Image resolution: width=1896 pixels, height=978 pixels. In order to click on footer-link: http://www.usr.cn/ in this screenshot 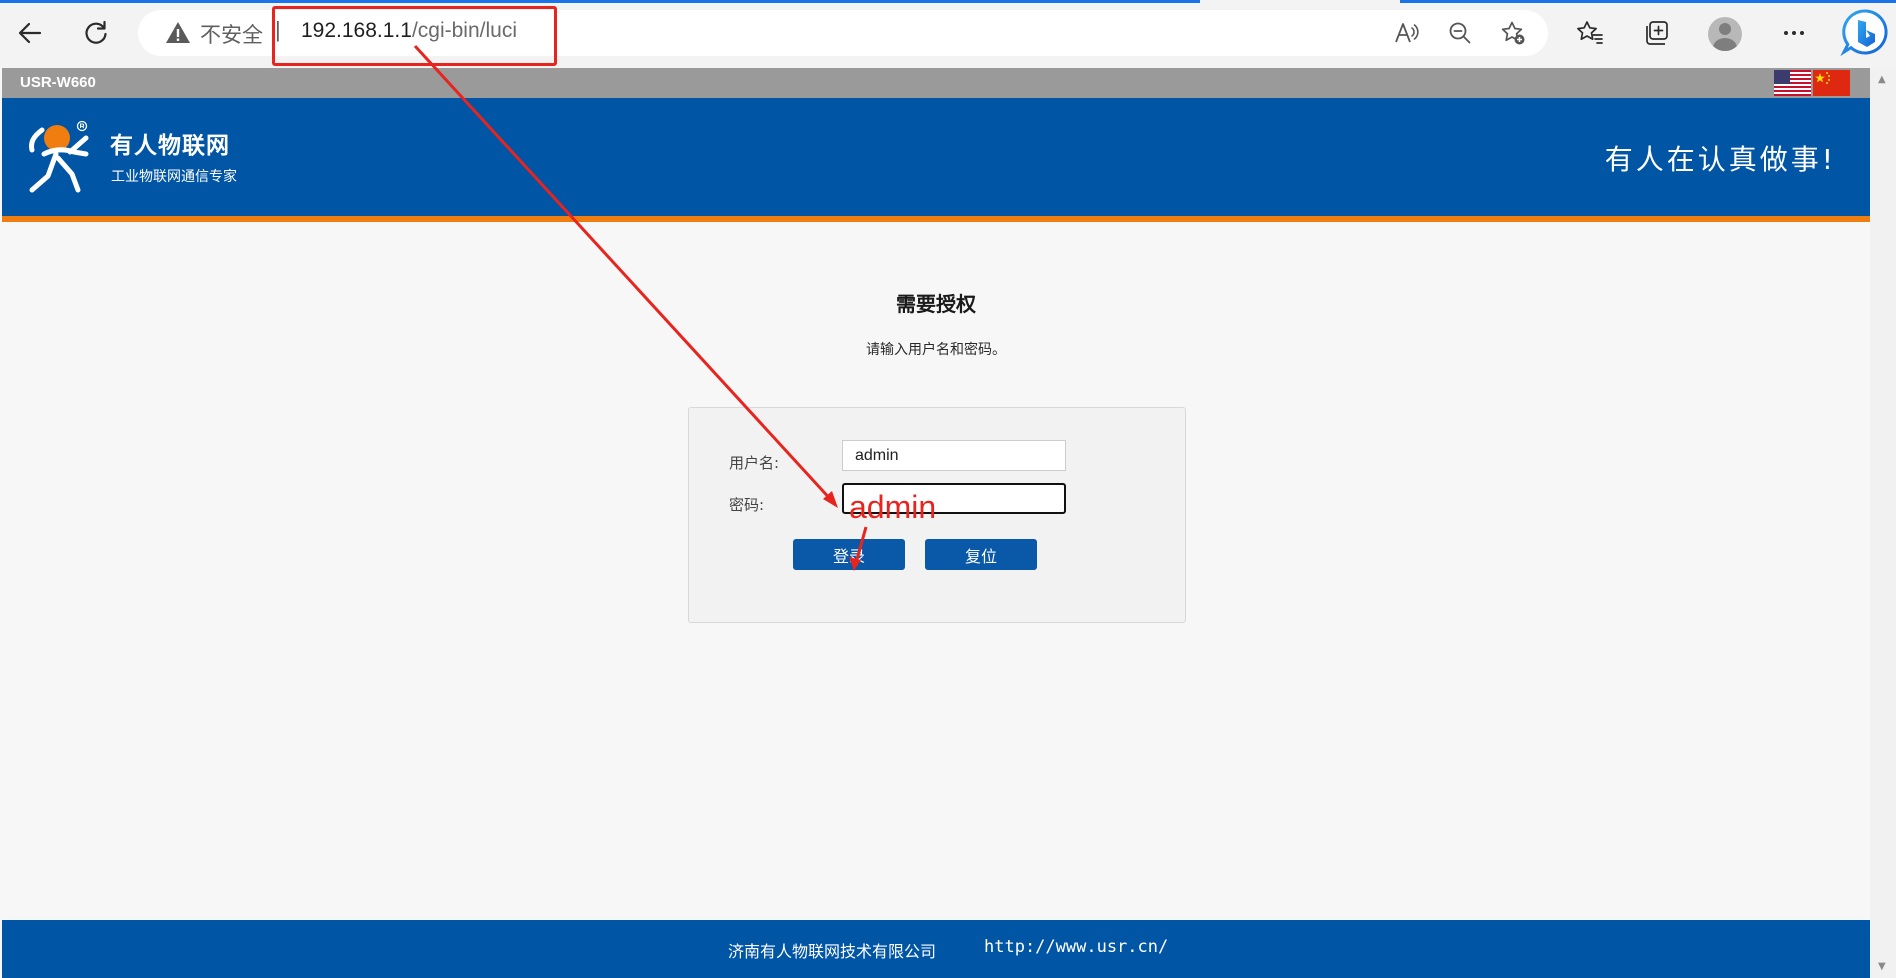, I will do `click(1076, 947)`.